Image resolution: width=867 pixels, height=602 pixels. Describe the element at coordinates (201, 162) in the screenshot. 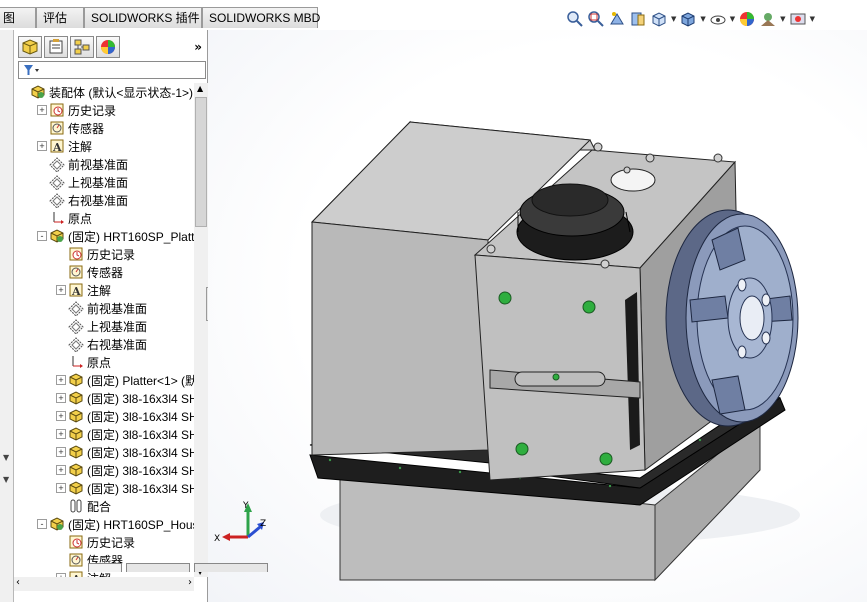

I see `scrollbar-thumb` at that location.